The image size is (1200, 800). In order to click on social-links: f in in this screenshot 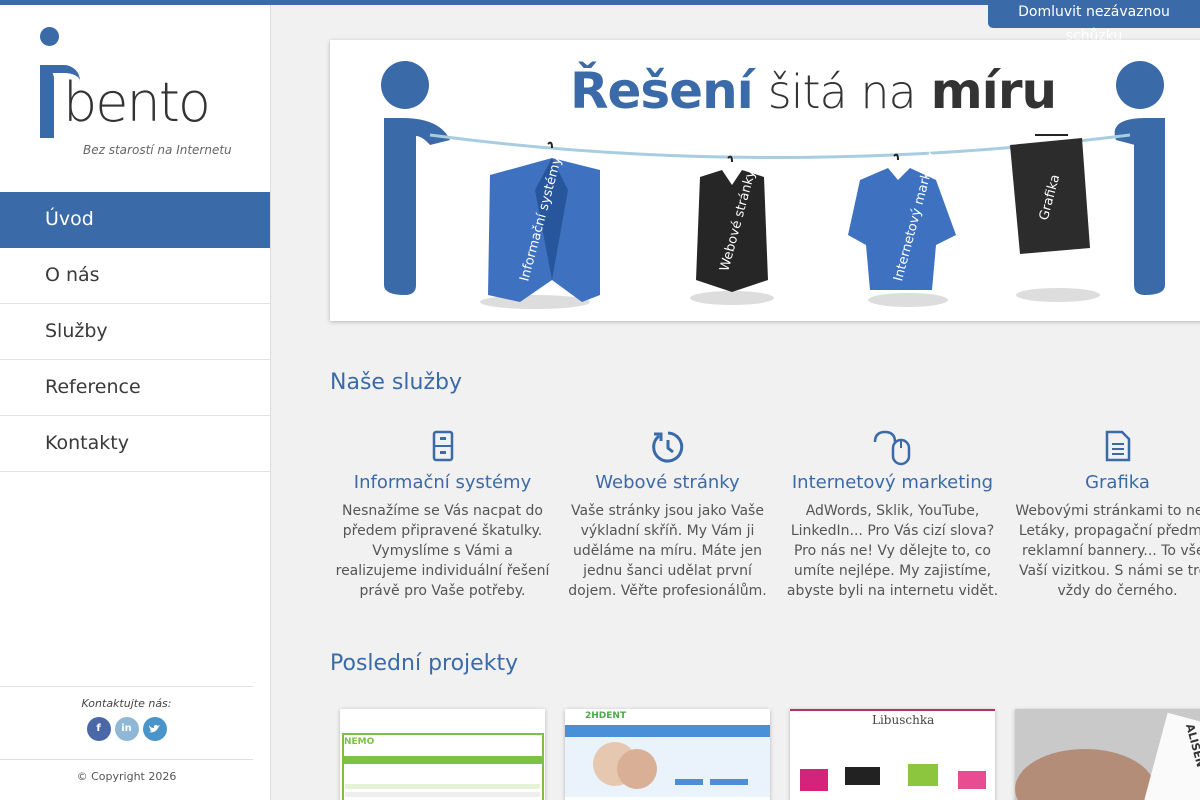, I will do `click(126, 729)`.